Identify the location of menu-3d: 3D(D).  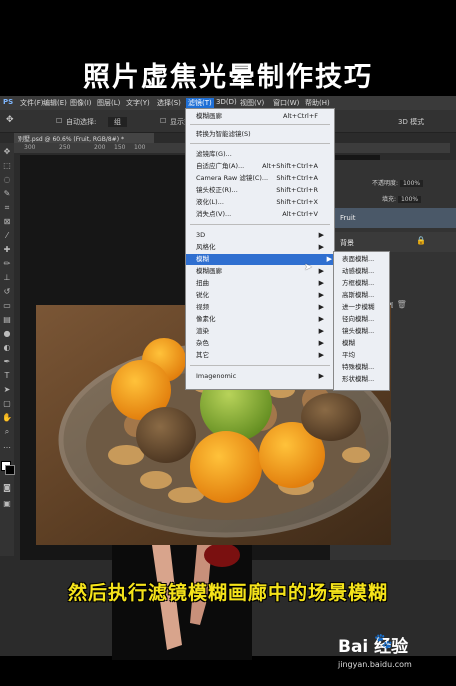
(226, 102).